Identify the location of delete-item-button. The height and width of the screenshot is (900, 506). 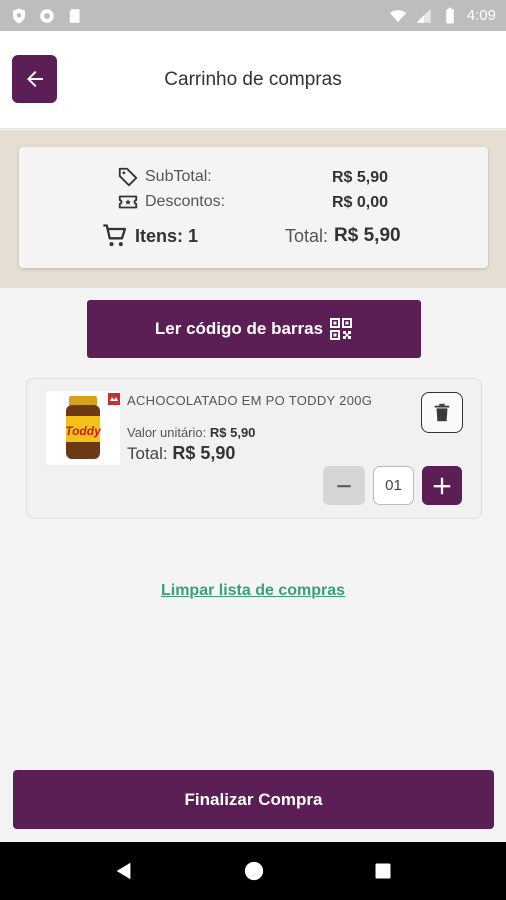
(442, 412).